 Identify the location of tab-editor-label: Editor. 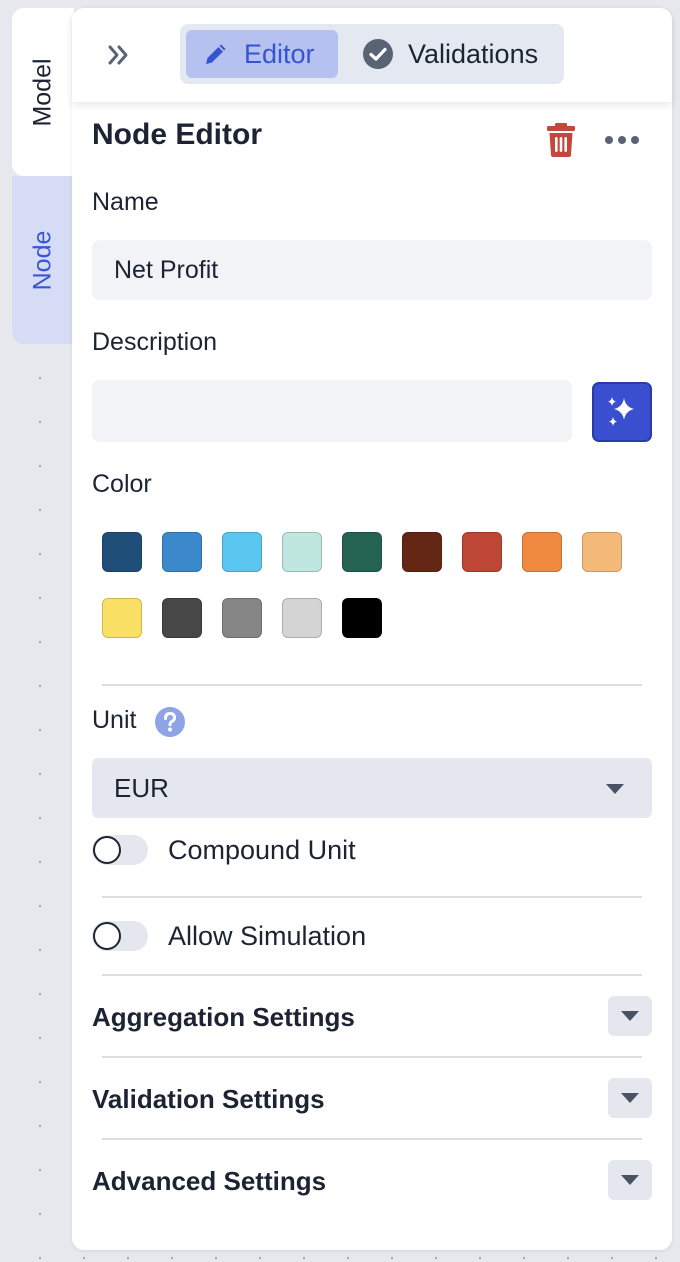
(279, 53).